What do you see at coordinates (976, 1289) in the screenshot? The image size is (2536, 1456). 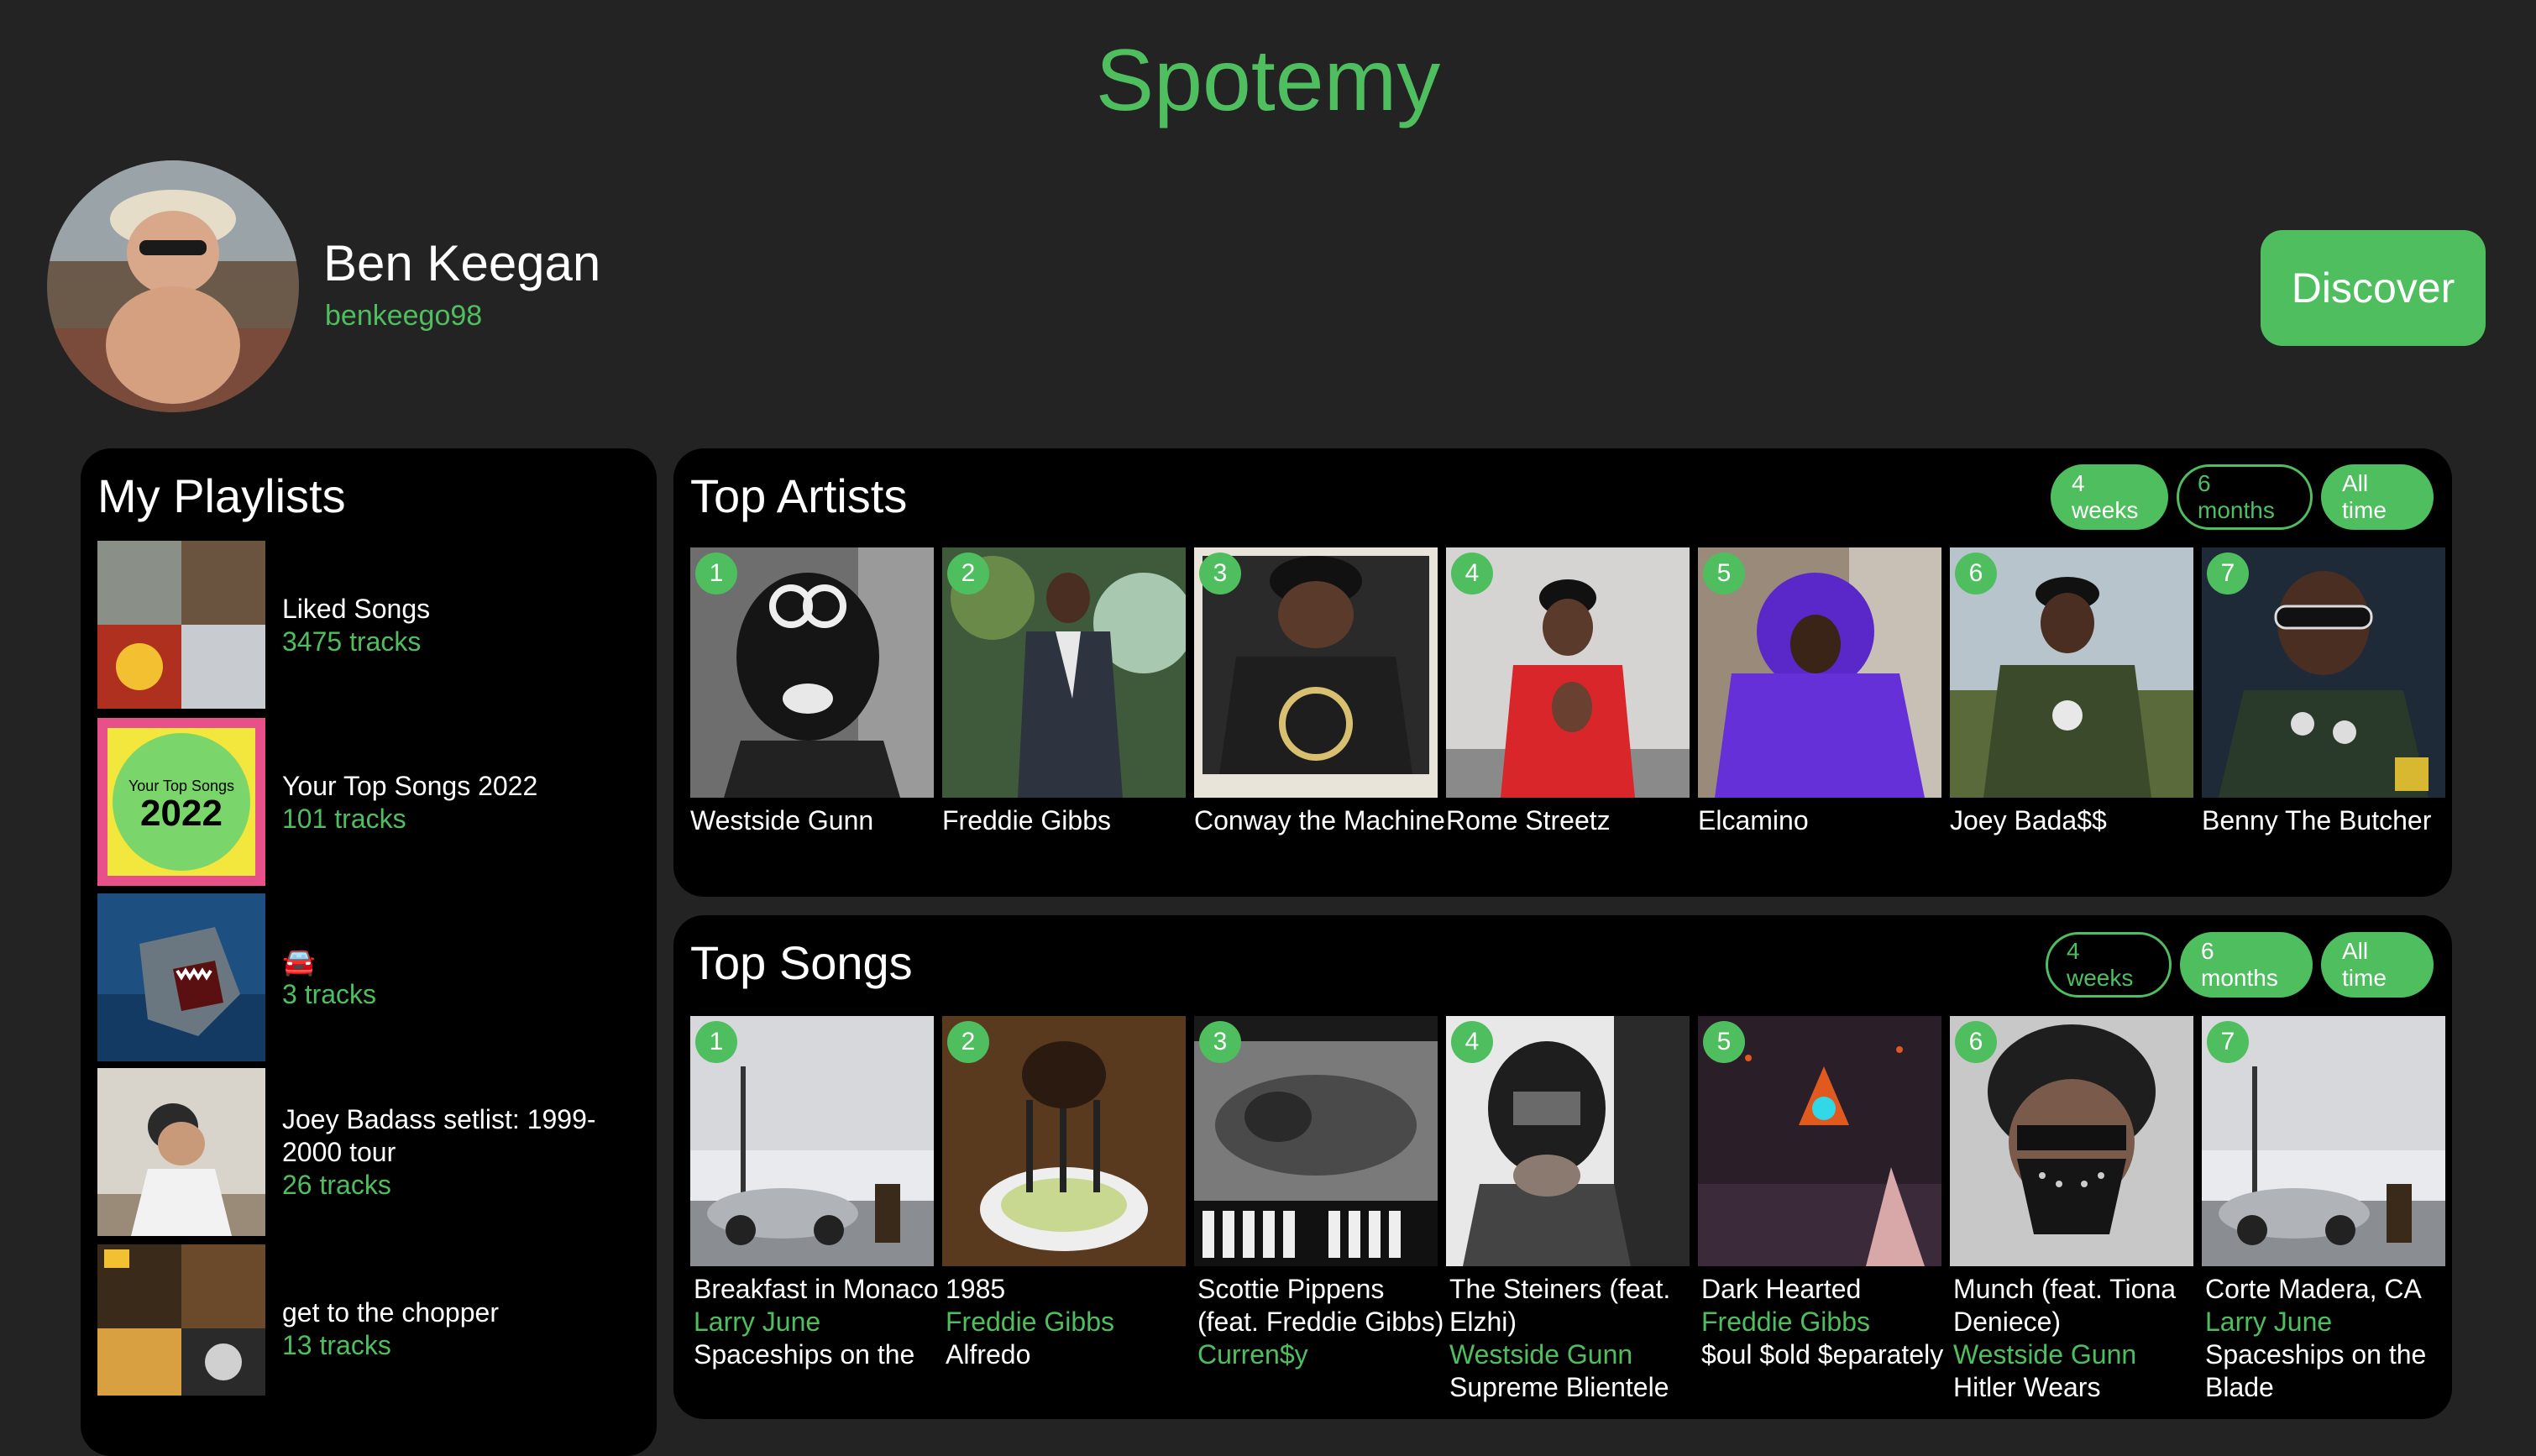 I see `song-title: 1985` at bounding box center [976, 1289].